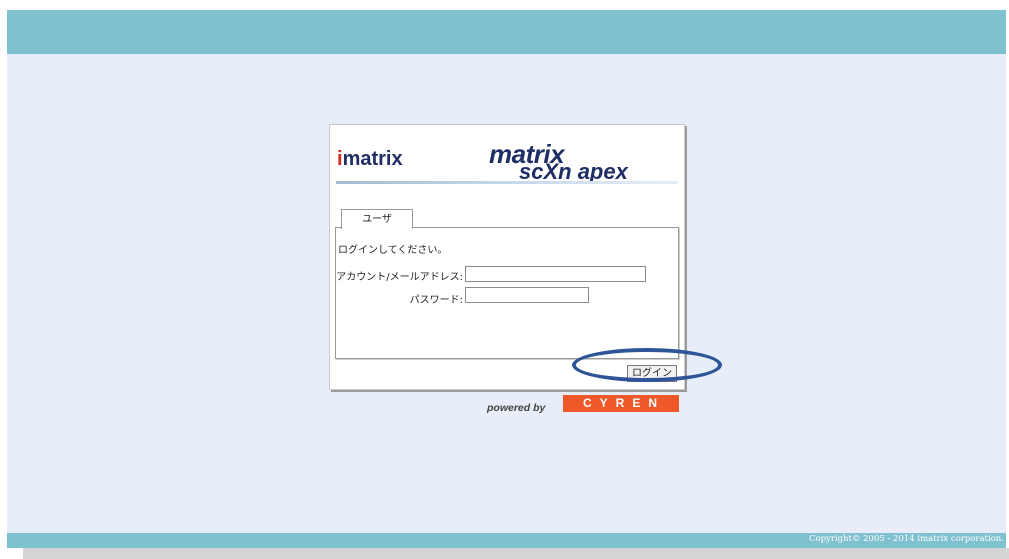  I want to click on powered-by-text: powered by, so click(516, 408).